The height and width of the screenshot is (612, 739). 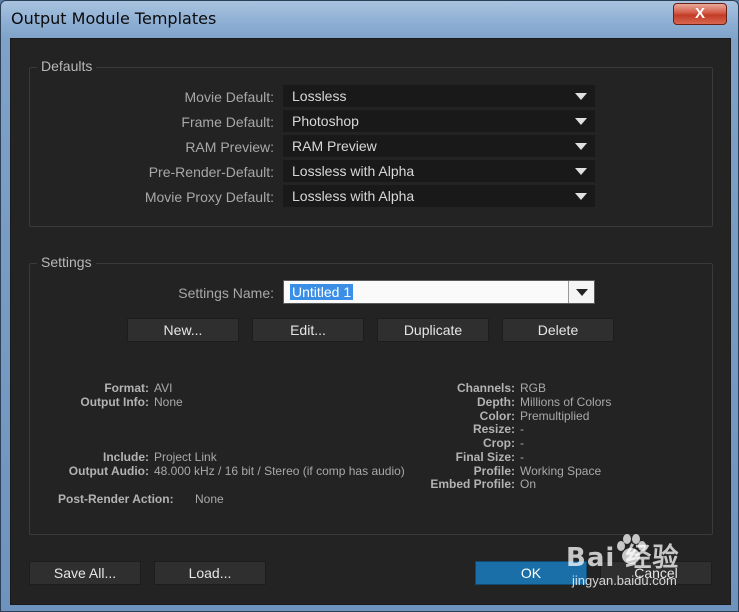 I want to click on delete-button: Delete, so click(x=558, y=330).